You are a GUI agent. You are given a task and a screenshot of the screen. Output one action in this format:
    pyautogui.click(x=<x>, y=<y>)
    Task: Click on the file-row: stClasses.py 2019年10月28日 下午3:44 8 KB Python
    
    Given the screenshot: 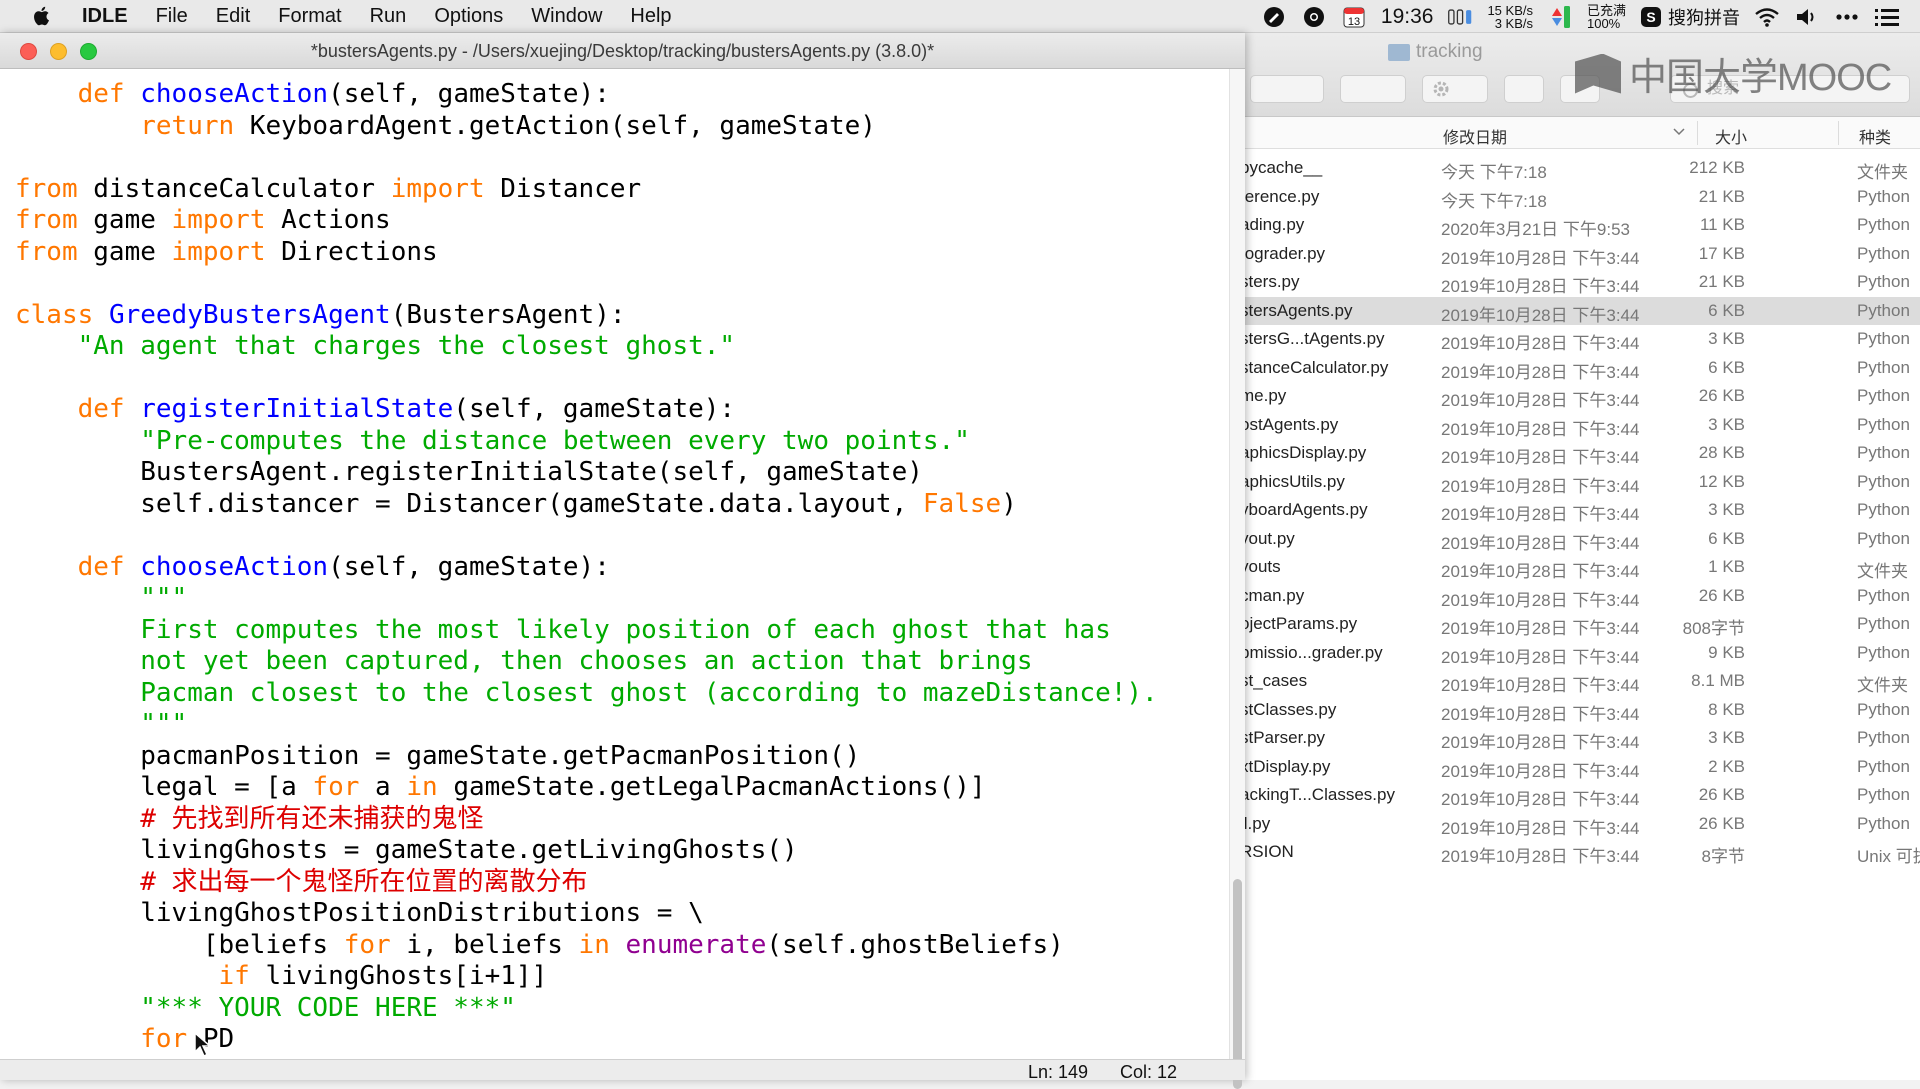 What is the action you would take?
    pyautogui.click(x=1580, y=710)
    